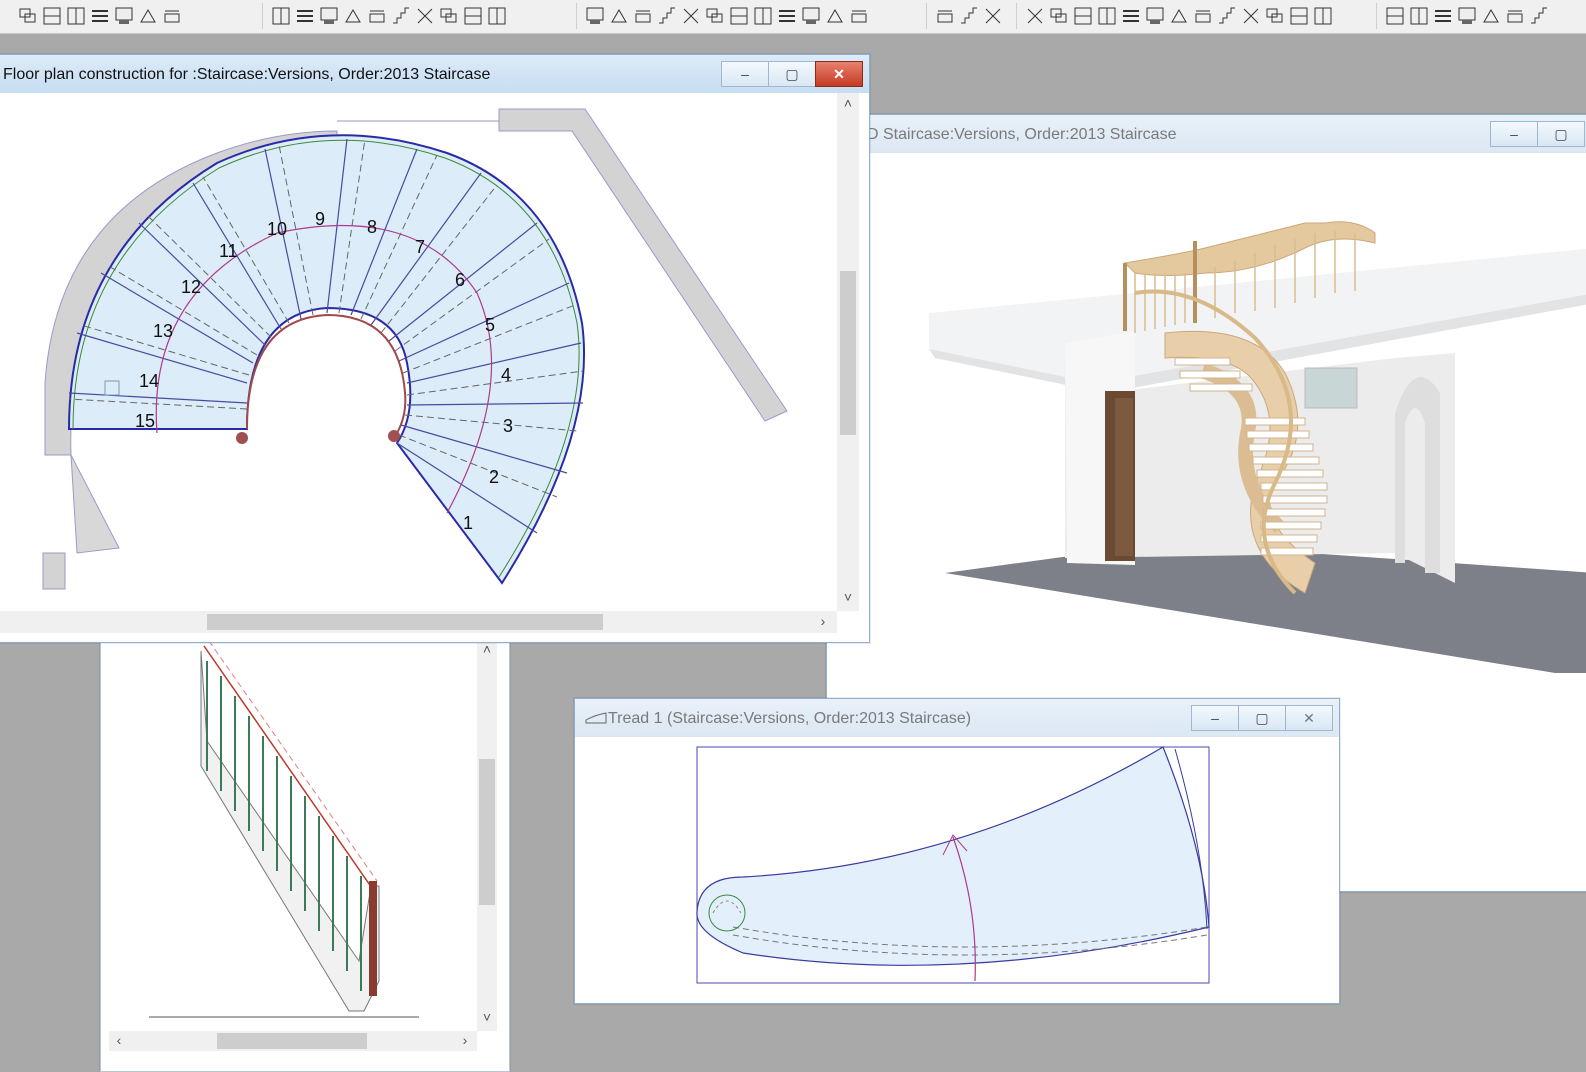  I want to click on pointer-button, so click(969, 16).